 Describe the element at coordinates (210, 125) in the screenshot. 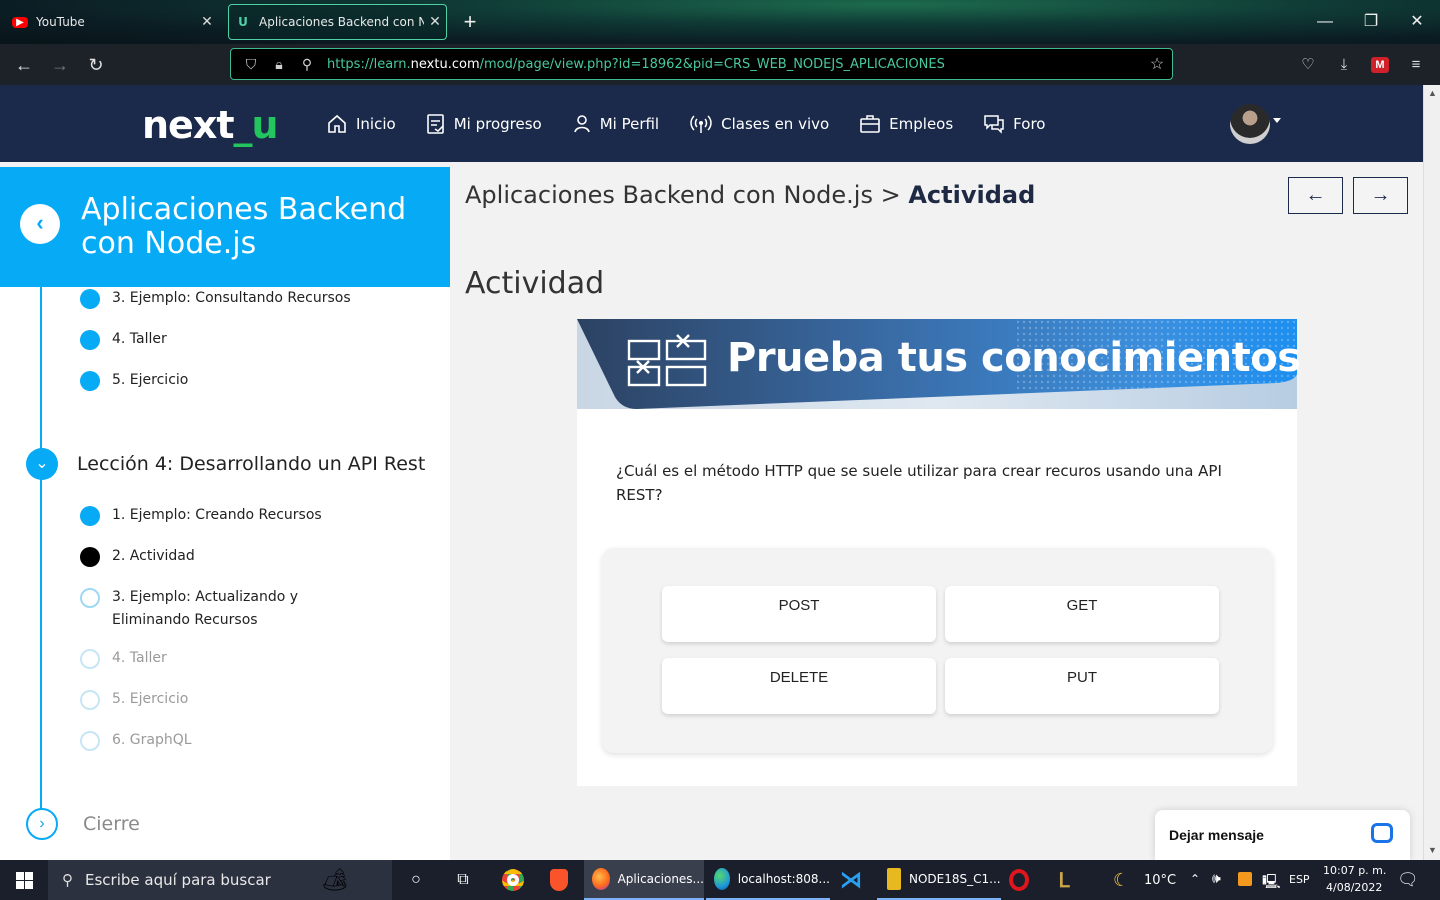

I see `nextu-logo: next_u` at that location.